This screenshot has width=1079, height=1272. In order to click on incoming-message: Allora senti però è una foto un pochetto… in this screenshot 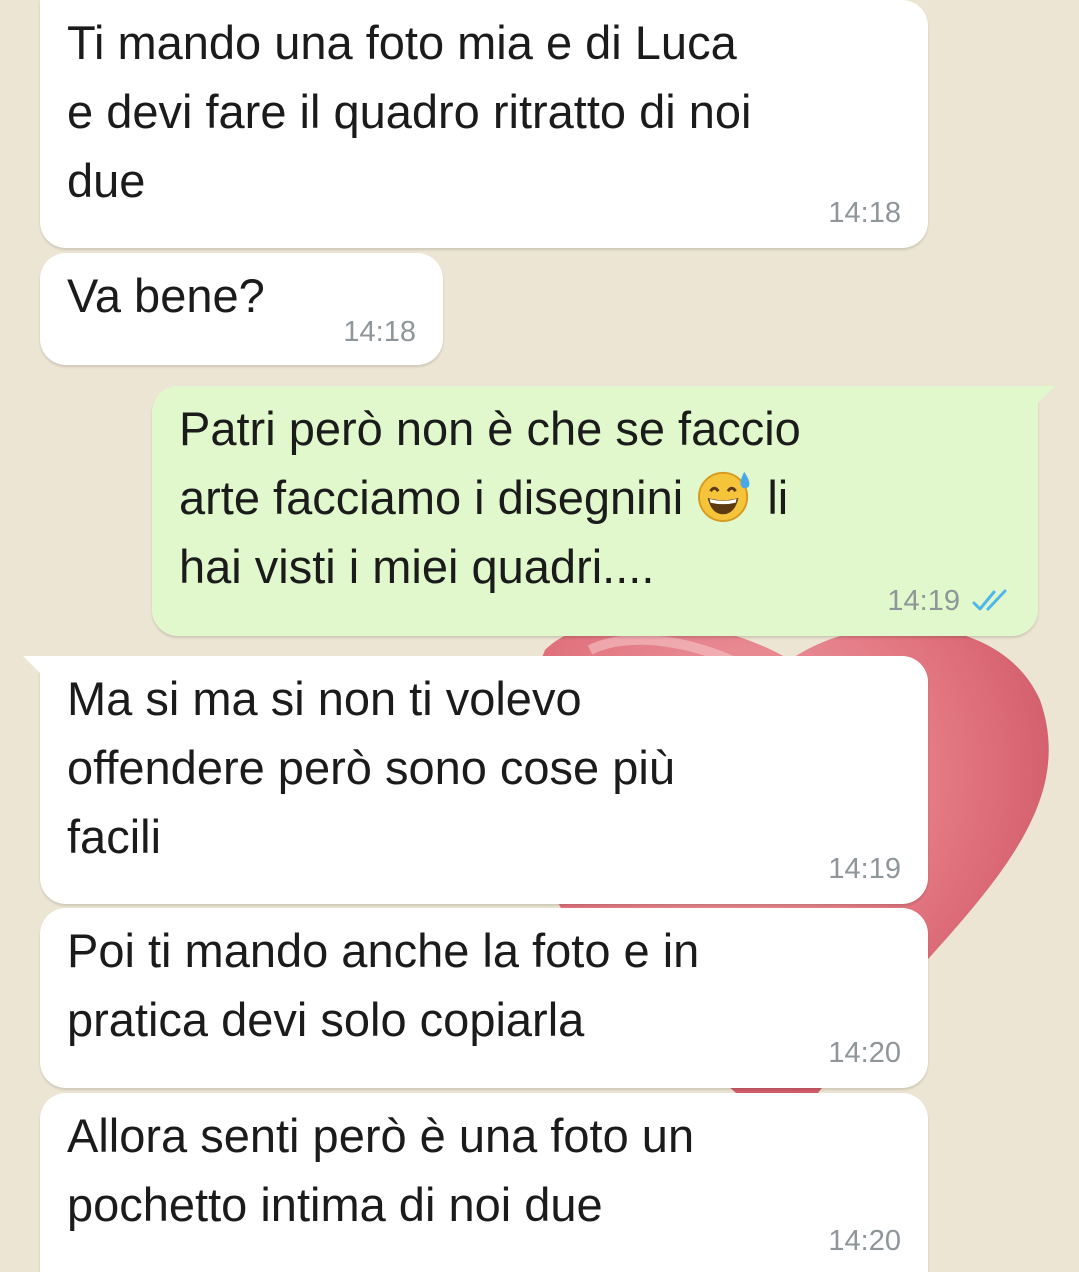, I will do `click(484, 1182)`.